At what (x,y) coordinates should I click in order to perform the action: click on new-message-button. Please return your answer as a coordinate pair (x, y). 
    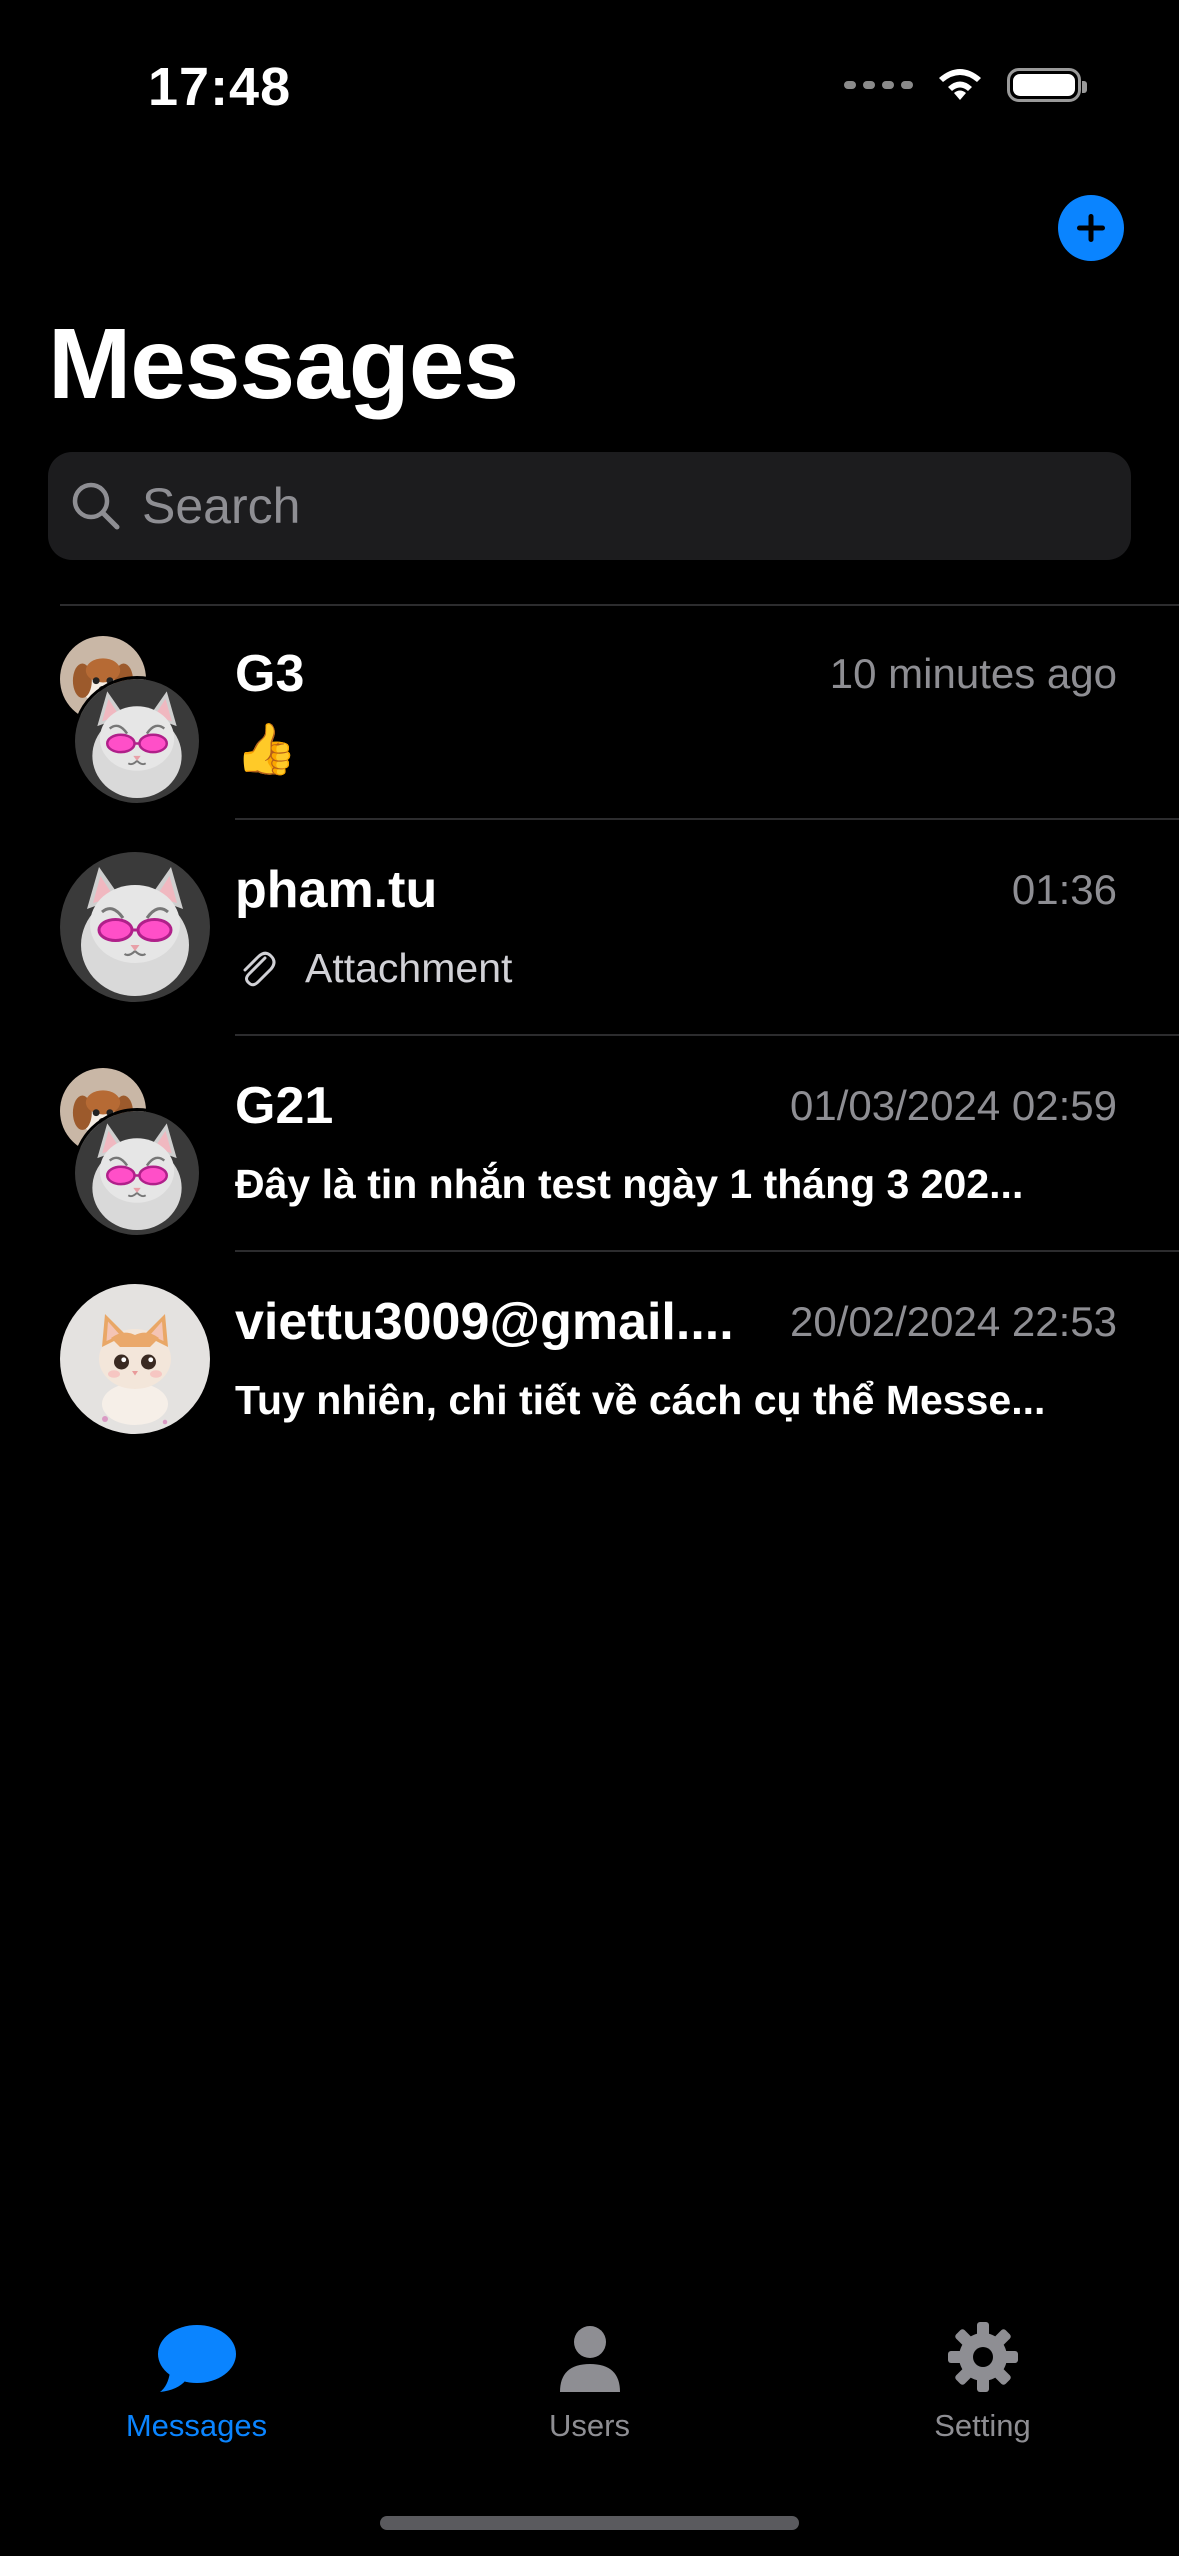
    Looking at the image, I should click on (1091, 228).